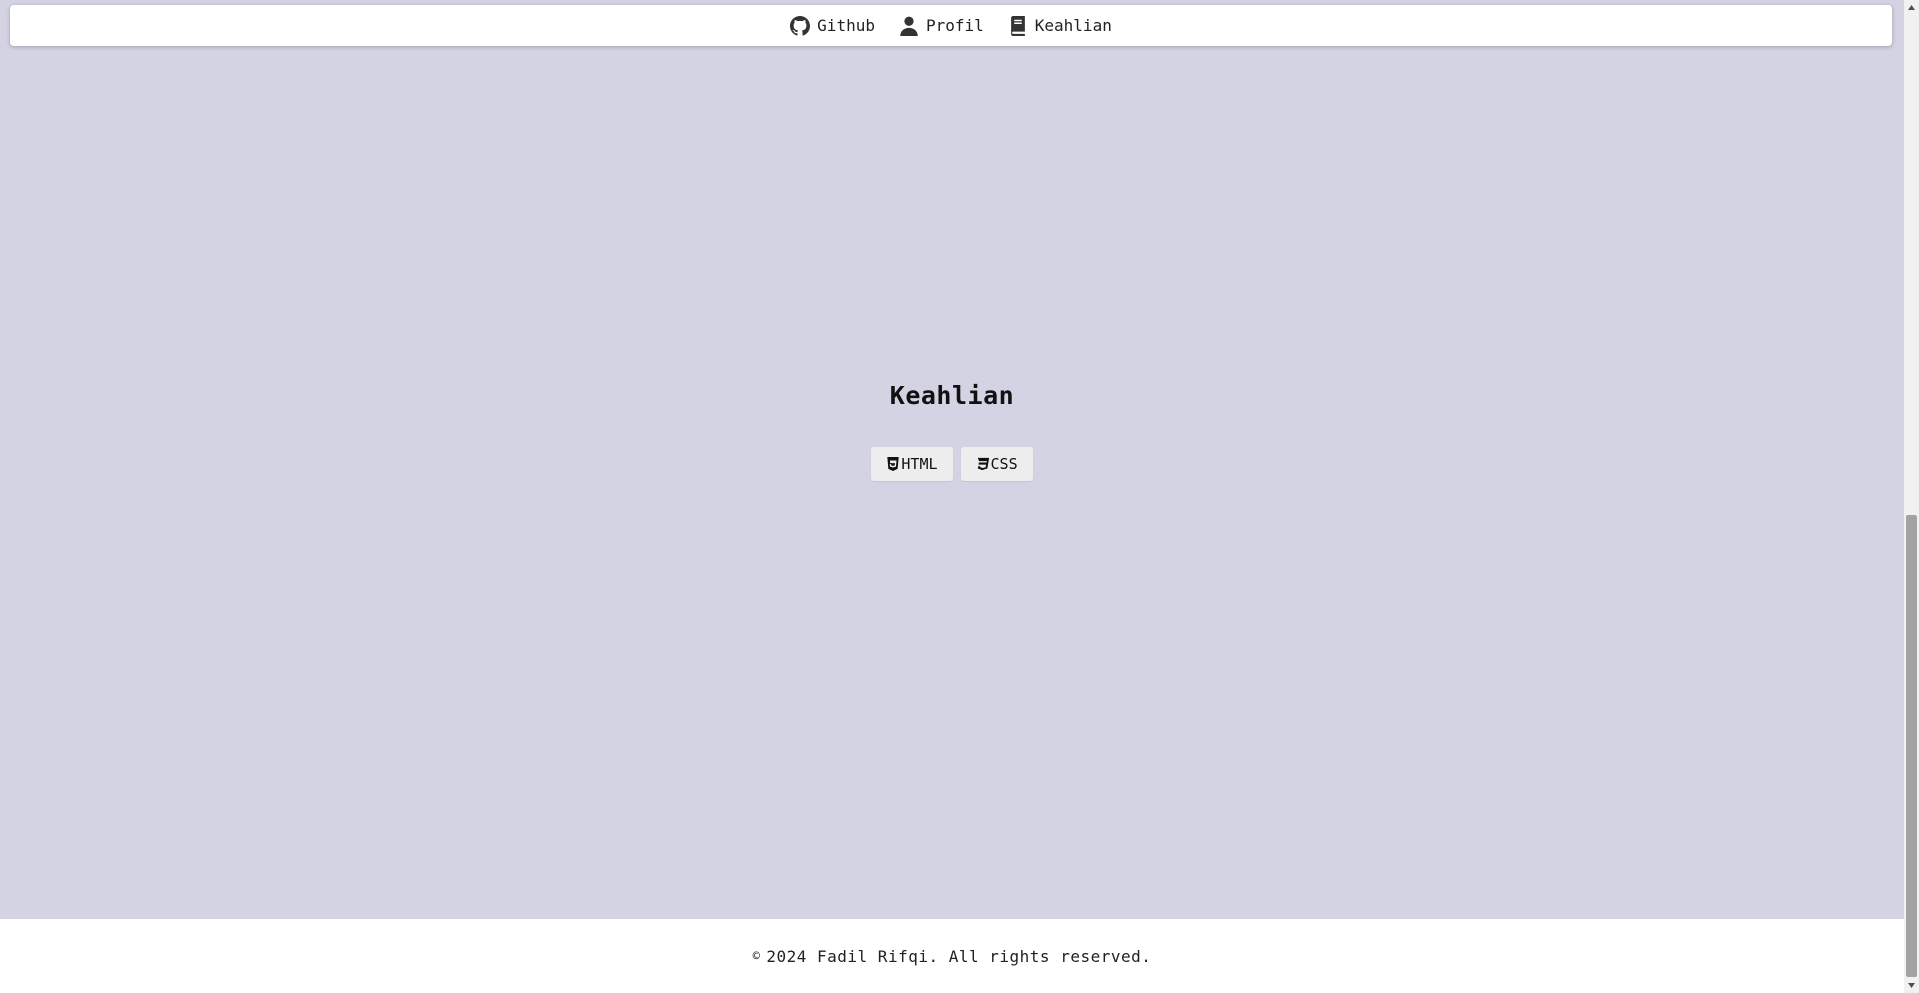 Image resolution: width=1919 pixels, height=993 pixels. I want to click on skill-badge-html: HTML, so click(912, 463).